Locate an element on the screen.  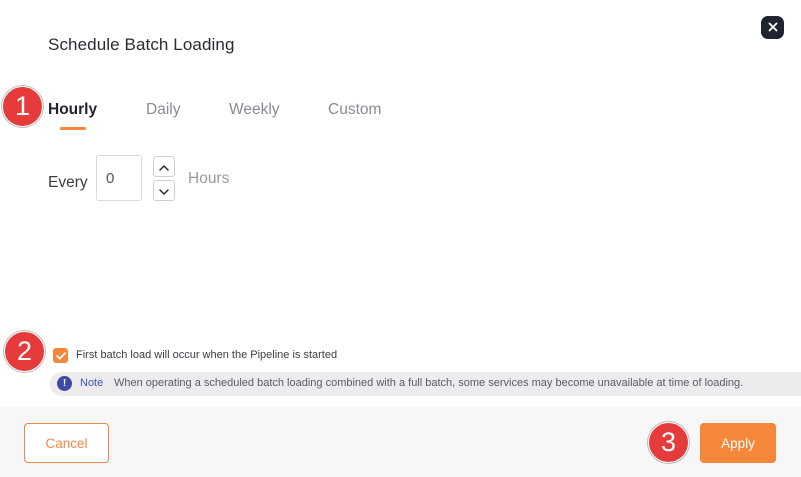
every-label: Every is located at coordinates (68, 182).